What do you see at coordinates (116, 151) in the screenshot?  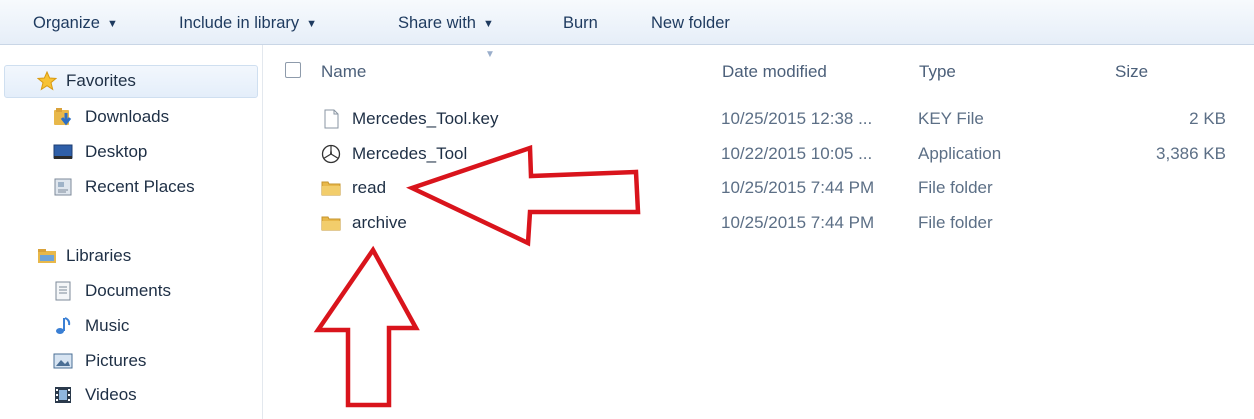 I see `nav-item-label: Desktop` at bounding box center [116, 151].